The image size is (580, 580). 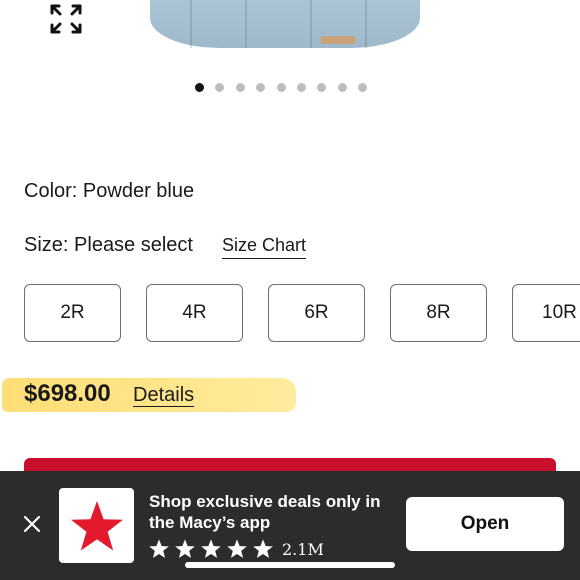 What do you see at coordinates (67, 393) in the screenshot?
I see `product-price: $698.00` at bounding box center [67, 393].